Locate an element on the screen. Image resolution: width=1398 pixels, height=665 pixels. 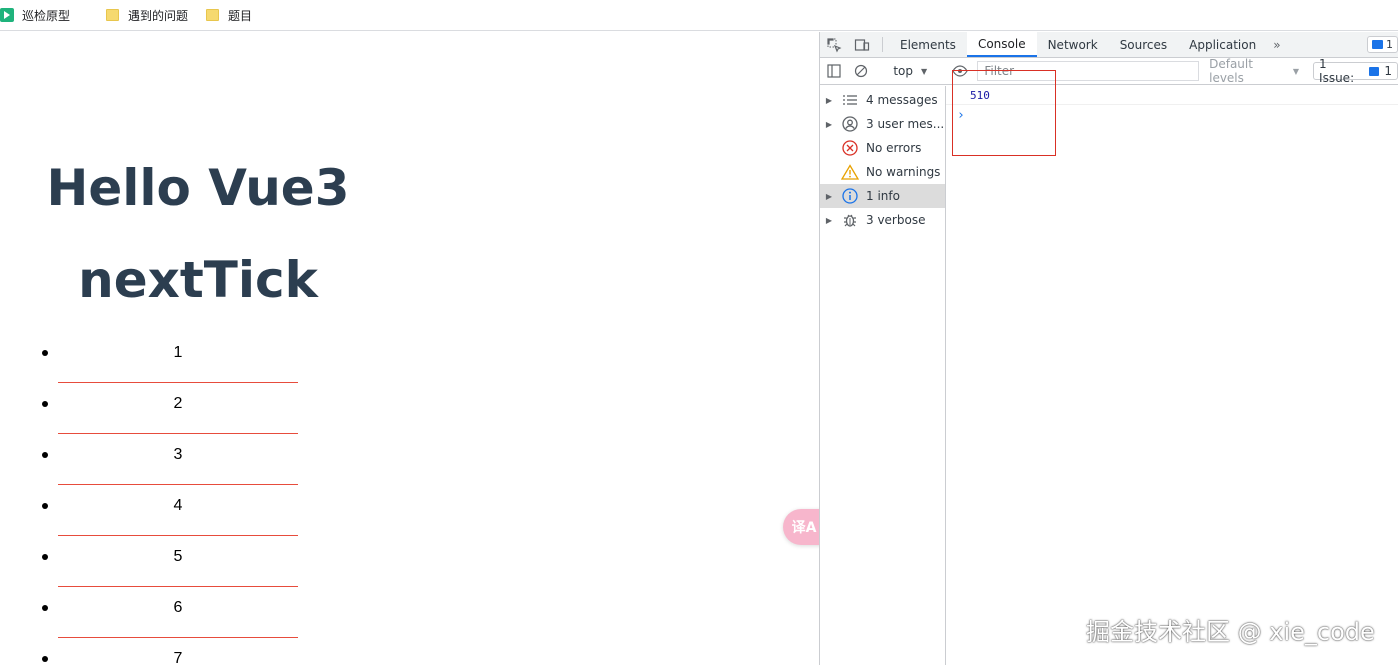
bookmark-label: 巡检原型 is located at coordinates (46, 15).